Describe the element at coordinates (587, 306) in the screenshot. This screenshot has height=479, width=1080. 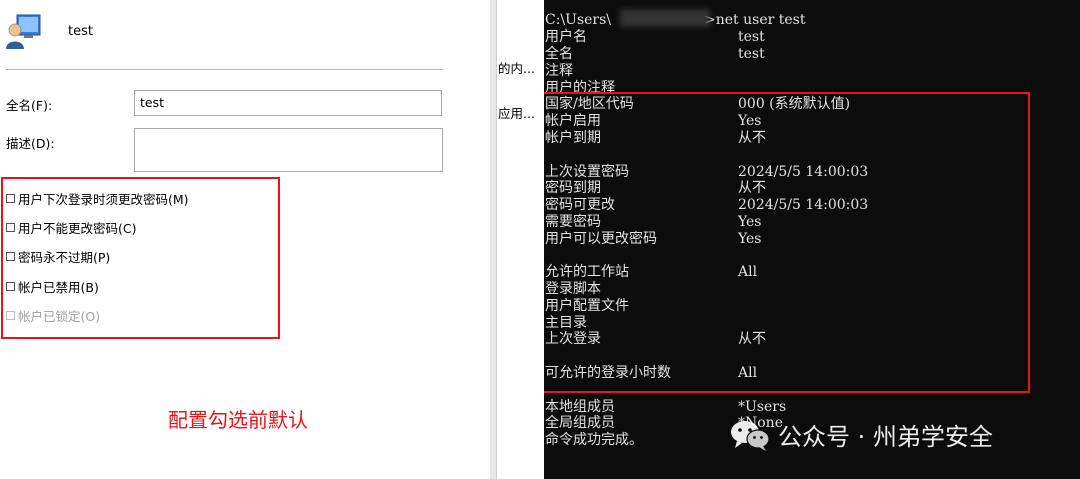
I see `console-key: 用户配置文件` at that location.